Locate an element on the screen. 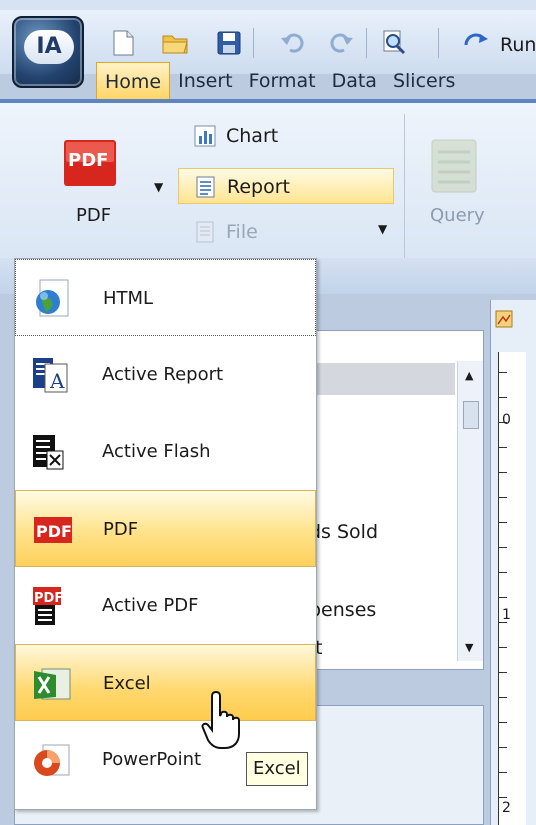 This screenshot has width=536, height=825. application-menu-button: IA is located at coordinates (48, 52).